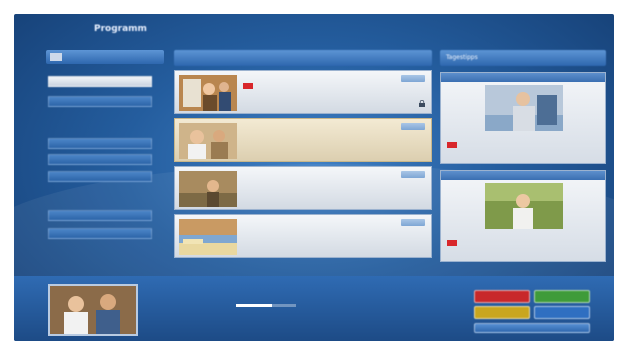 Image resolution: width=627 pixels, height=351 pixels. What do you see at coordinates (502, 312) in the screenshot?
I see `yellow-button` at bounding box center [502, 312].